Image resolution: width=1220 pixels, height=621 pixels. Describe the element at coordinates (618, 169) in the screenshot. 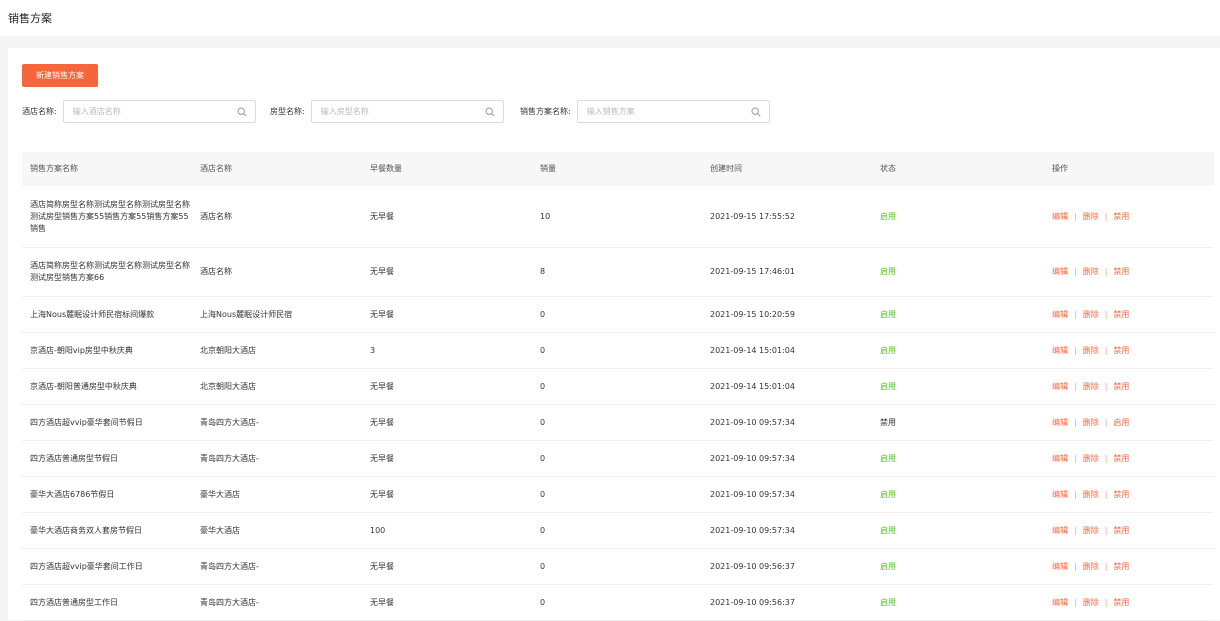

I see `table-header: 销售方案名称 酒店名称 早餐数量 销量 创建时间 状态 操作` at that location.